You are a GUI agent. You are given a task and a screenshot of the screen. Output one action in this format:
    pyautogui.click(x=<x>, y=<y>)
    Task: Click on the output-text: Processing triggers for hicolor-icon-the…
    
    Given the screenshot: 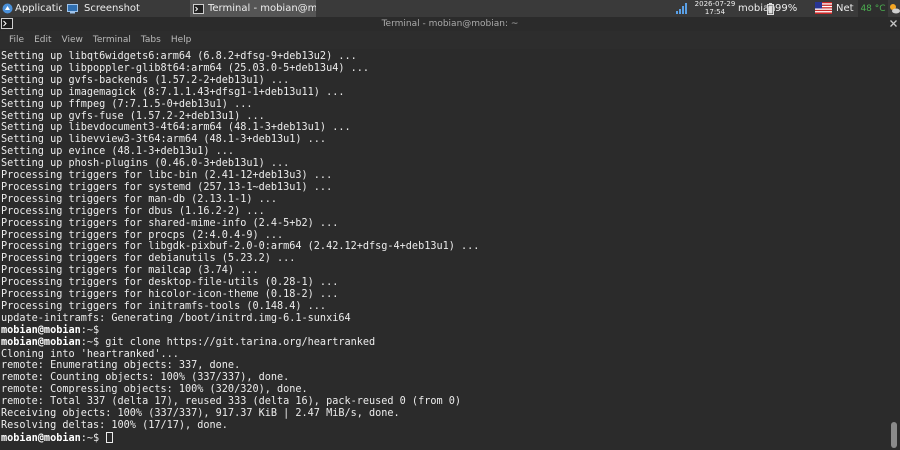 What is the action you would take?
    pyautogui.click(x=170, y=294)
    